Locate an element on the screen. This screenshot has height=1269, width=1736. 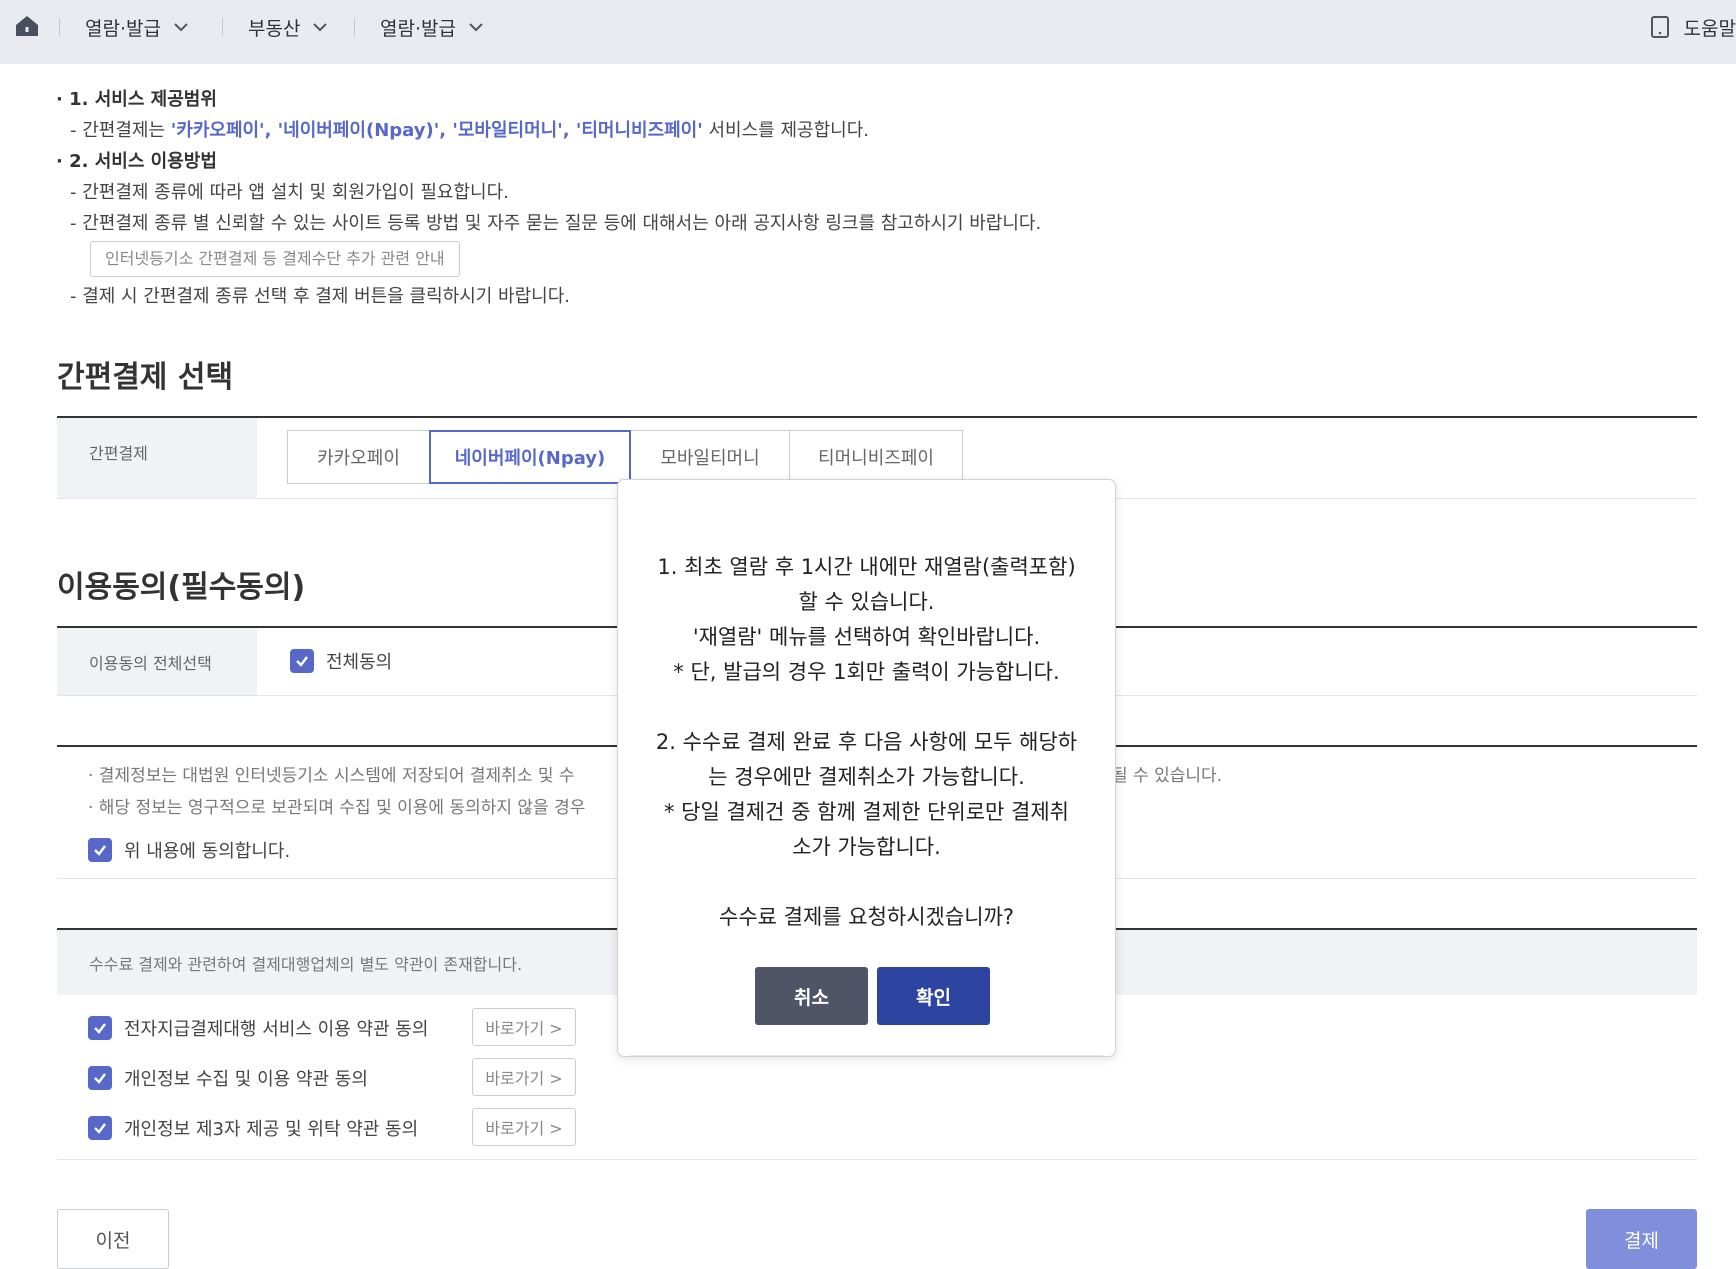
easy-pay-section-title: 간편결제 선택 is located at coordinates (145, 377).